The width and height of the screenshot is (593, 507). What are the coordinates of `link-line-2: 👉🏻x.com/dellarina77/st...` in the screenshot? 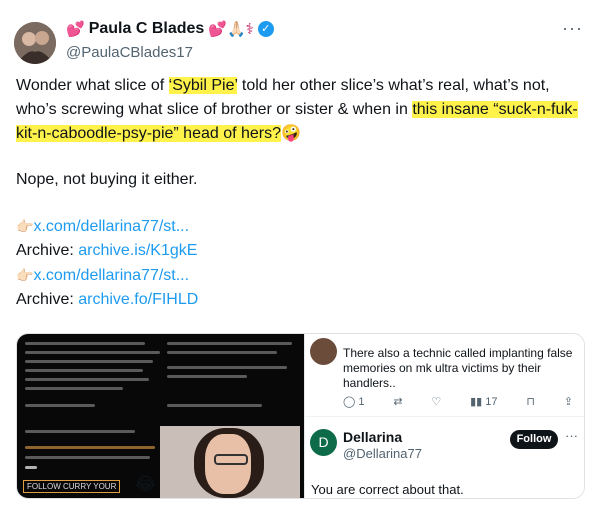 It's located at (299, 275).